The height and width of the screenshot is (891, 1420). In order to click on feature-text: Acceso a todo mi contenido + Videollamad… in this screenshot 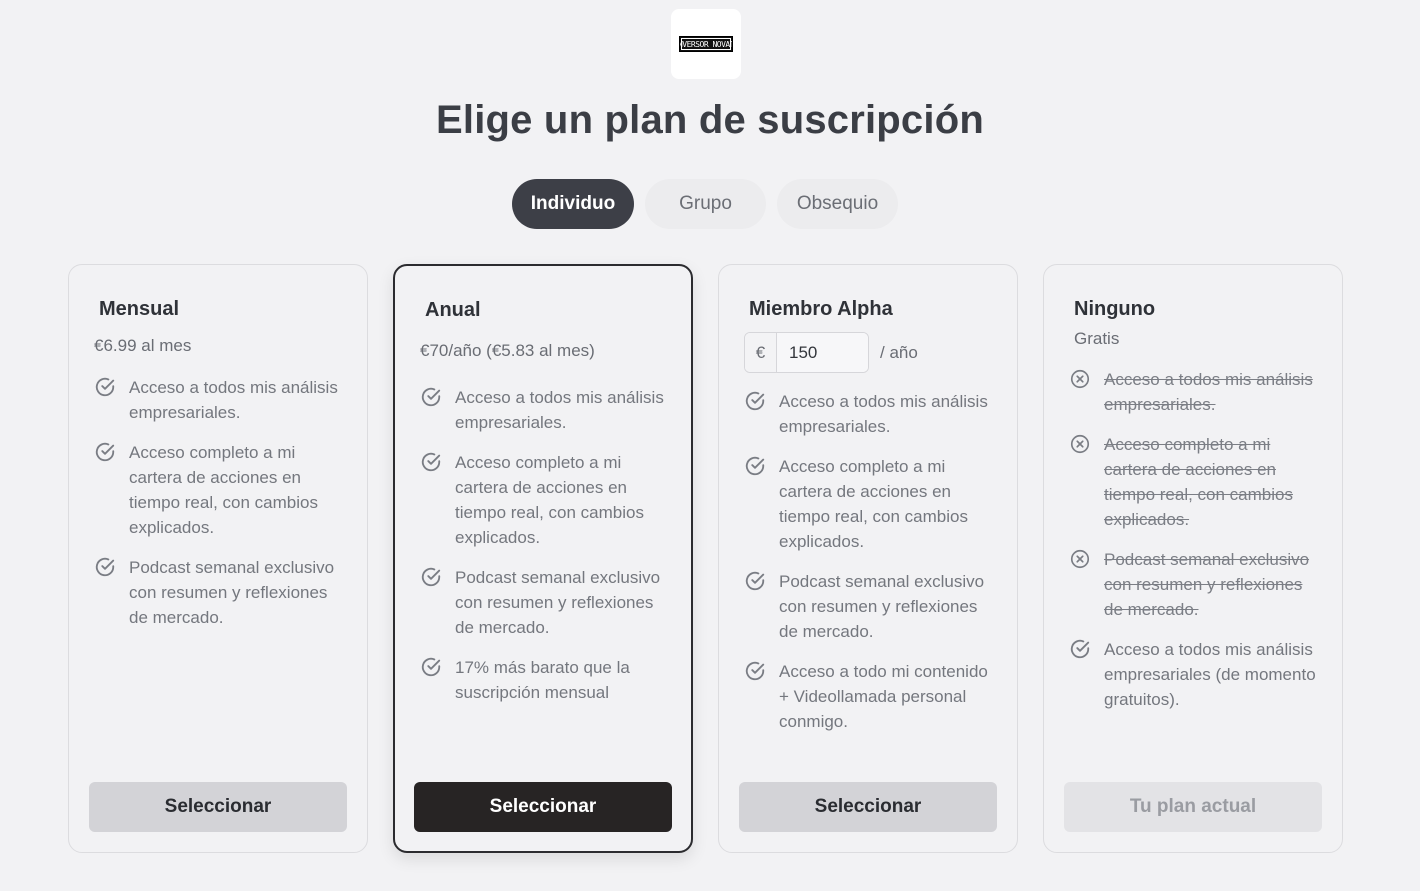, I will do `click(883, 696)`.